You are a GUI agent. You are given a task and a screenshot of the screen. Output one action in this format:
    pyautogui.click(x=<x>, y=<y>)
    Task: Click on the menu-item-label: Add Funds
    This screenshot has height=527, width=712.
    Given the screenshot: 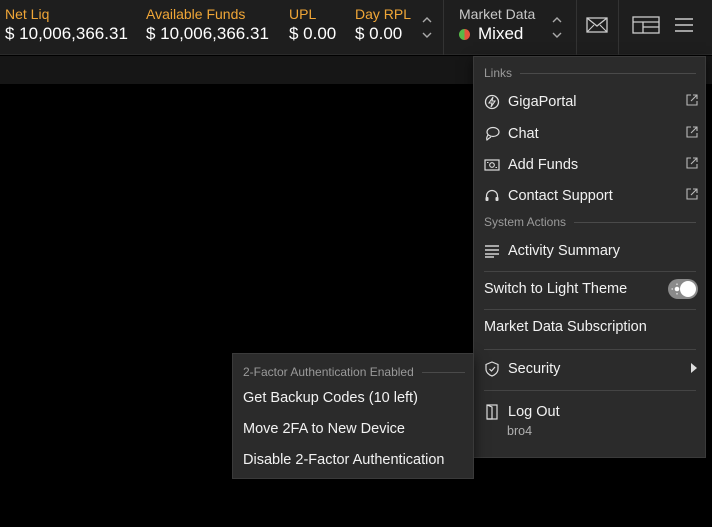 What is the action you would take?
    pyautogui.click(x=543, y=165)
    